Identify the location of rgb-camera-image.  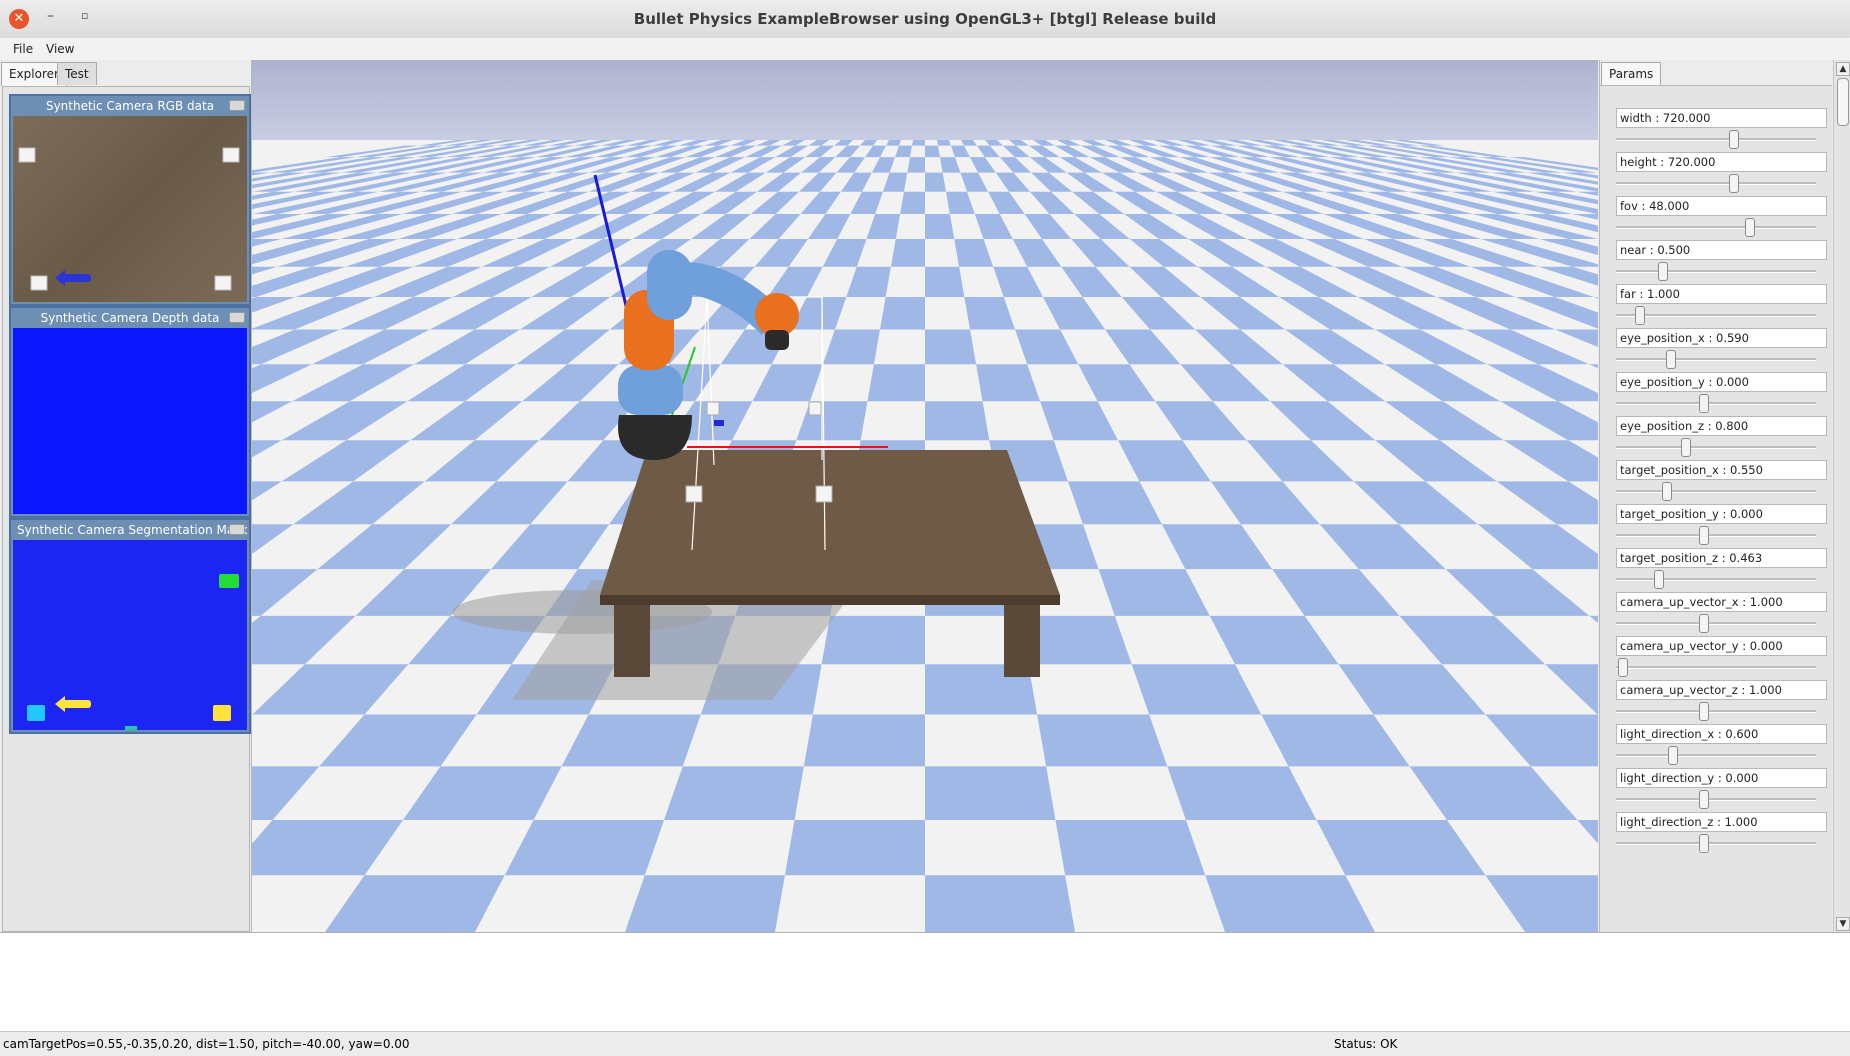
(130, 209).